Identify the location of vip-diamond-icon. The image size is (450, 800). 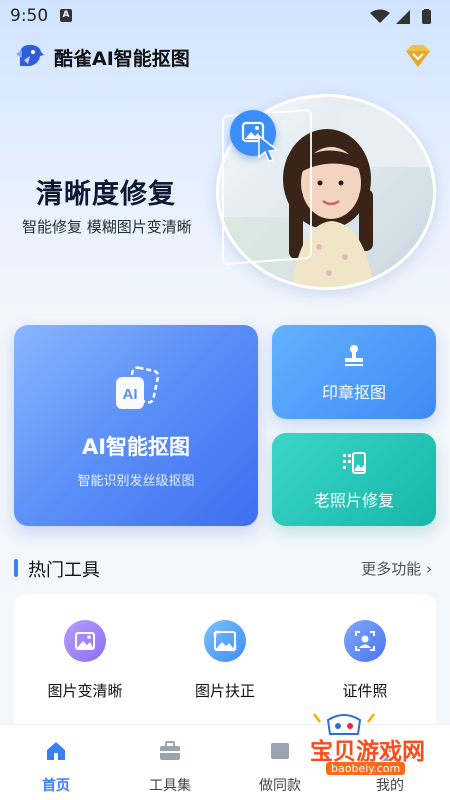
(418, 56).